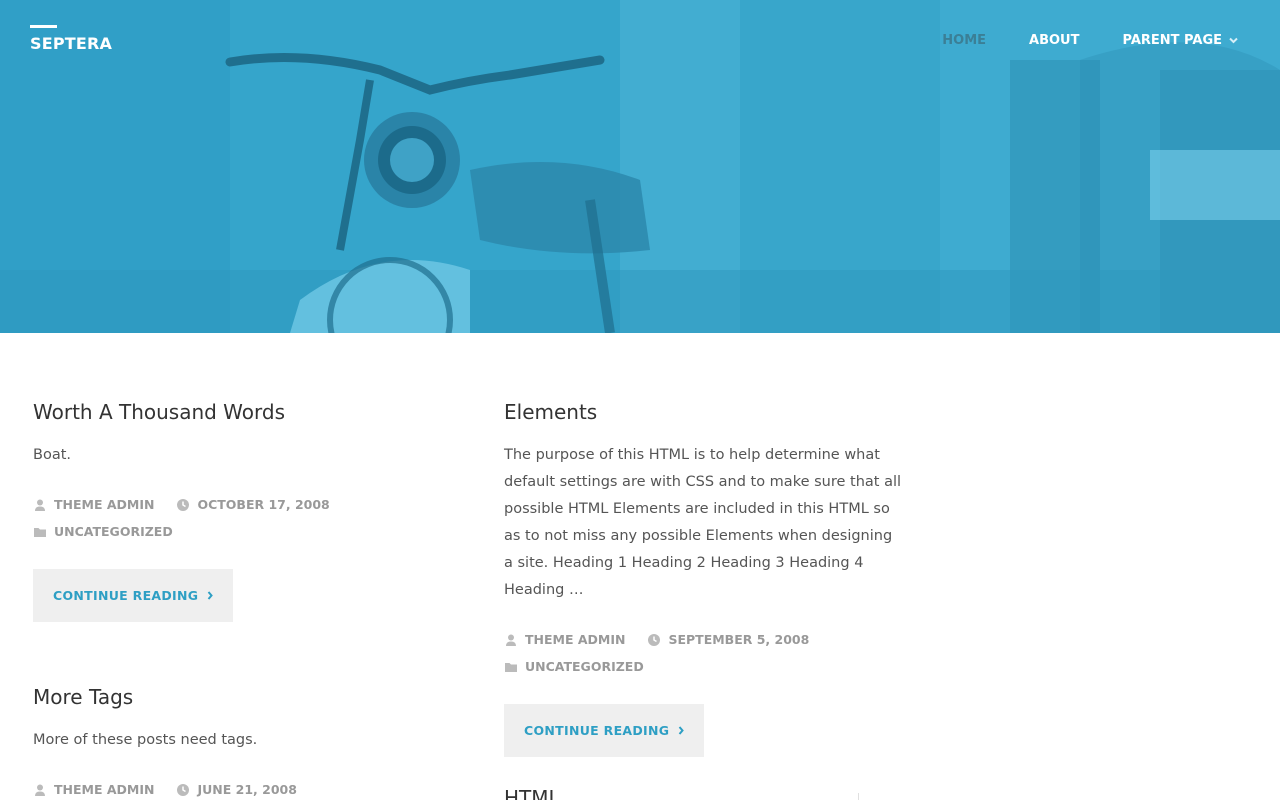  I want to click on post-date-label: JUNE 21, 2008, so click(247, 789).